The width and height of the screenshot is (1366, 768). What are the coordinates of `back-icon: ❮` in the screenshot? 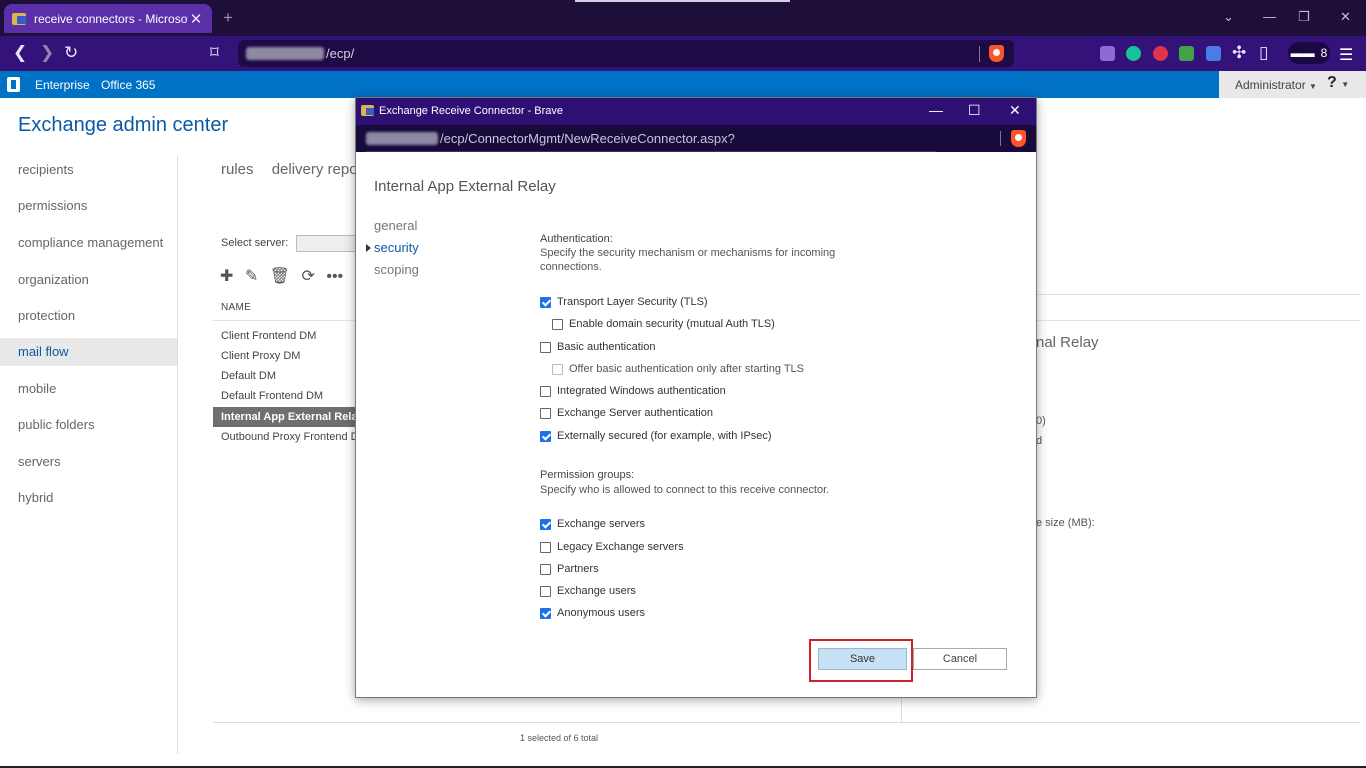 It's located at (20, 53).